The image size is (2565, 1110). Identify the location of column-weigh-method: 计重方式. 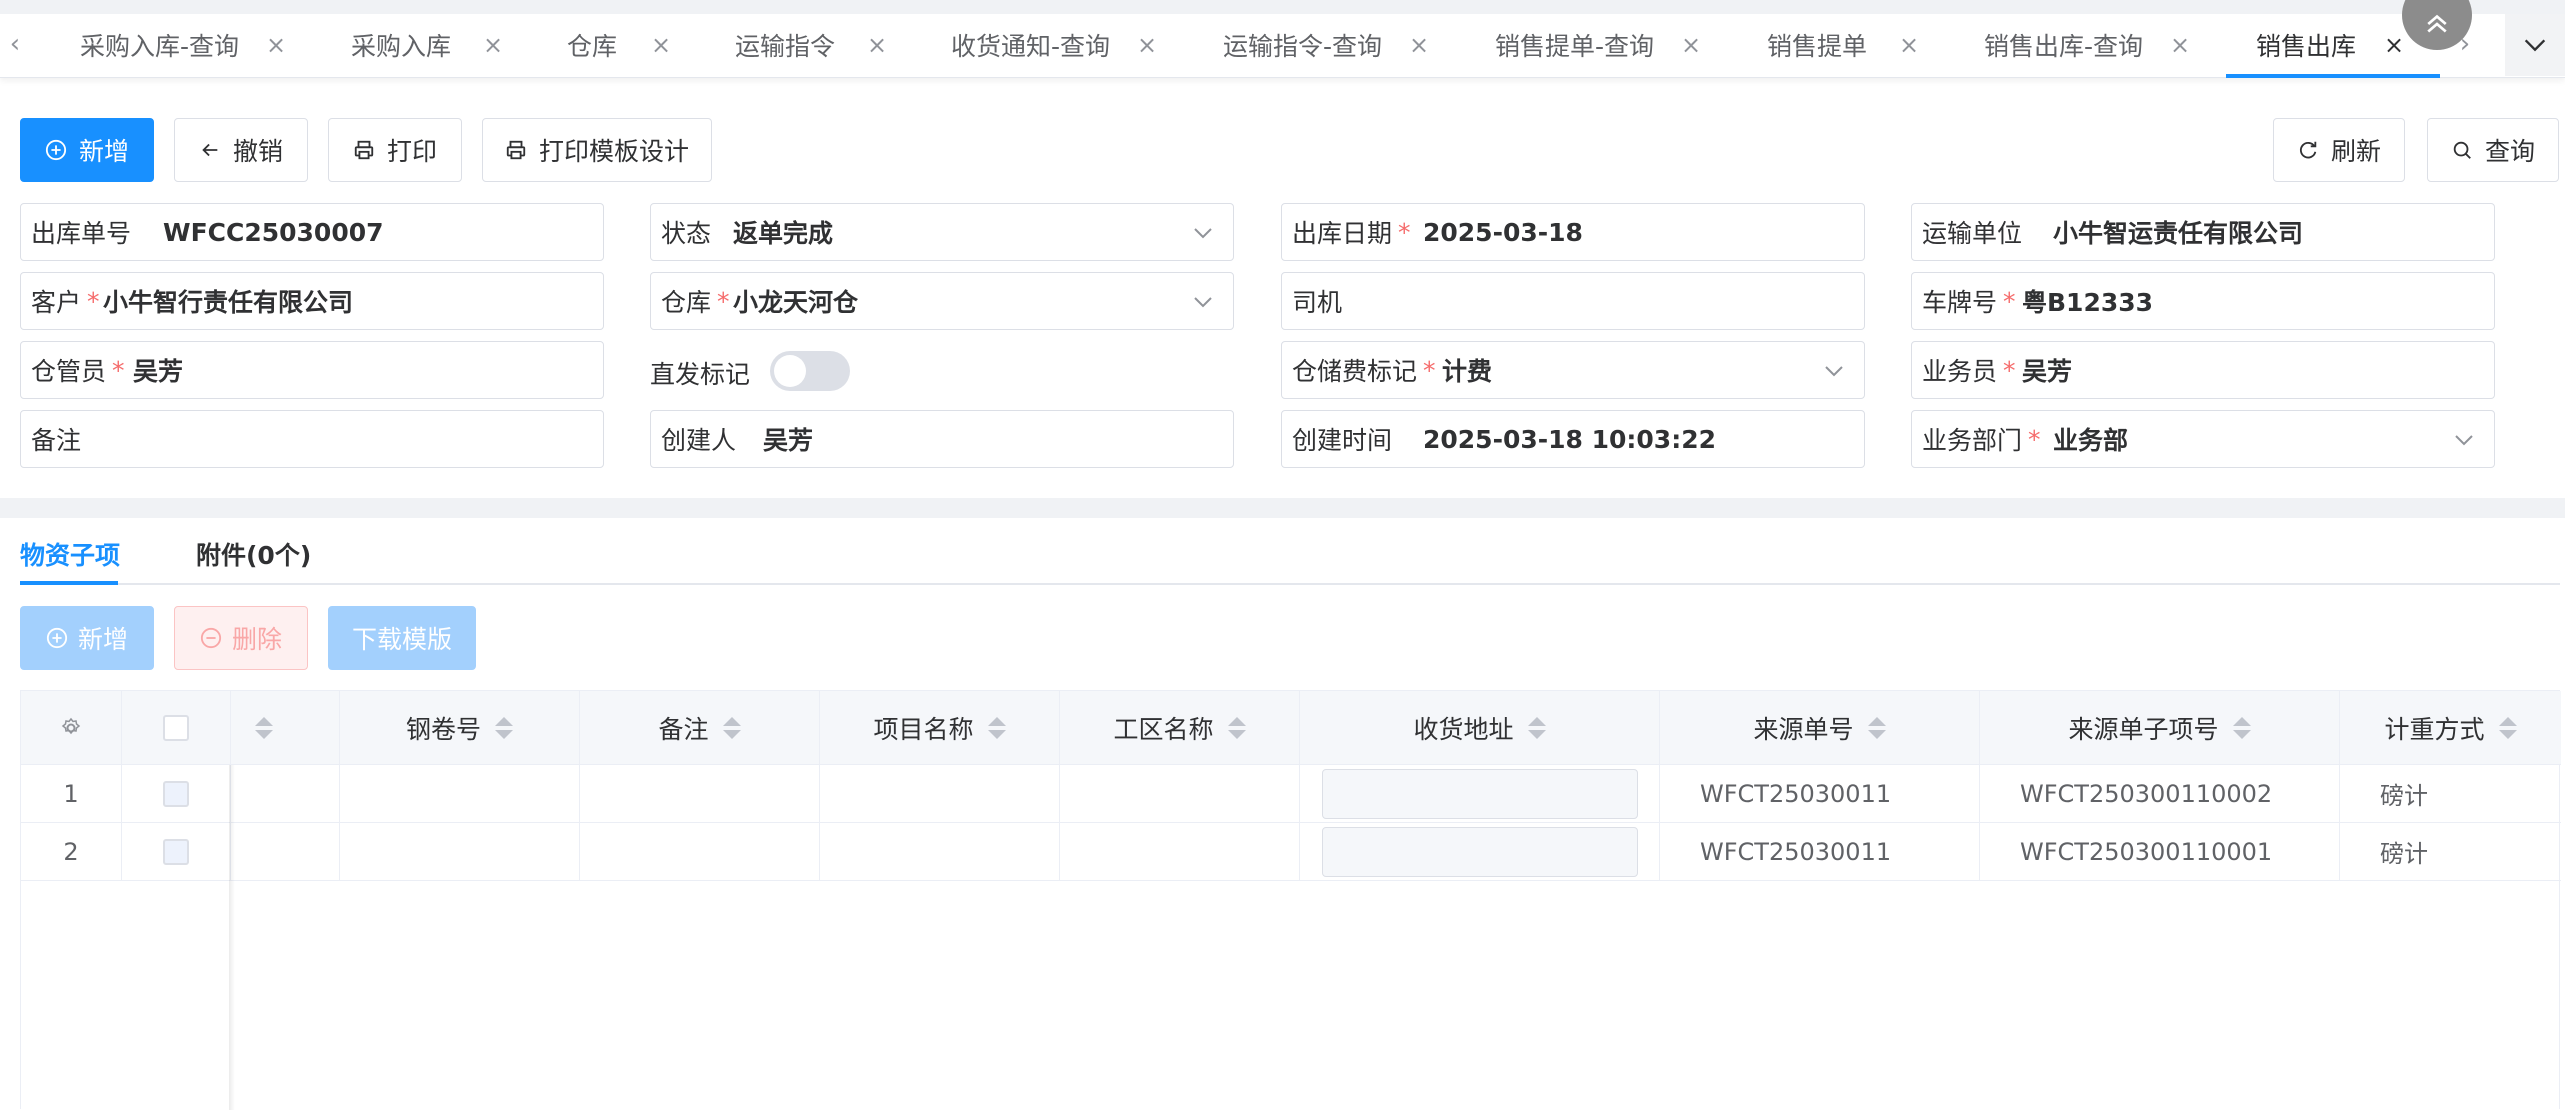
(2450, 728).